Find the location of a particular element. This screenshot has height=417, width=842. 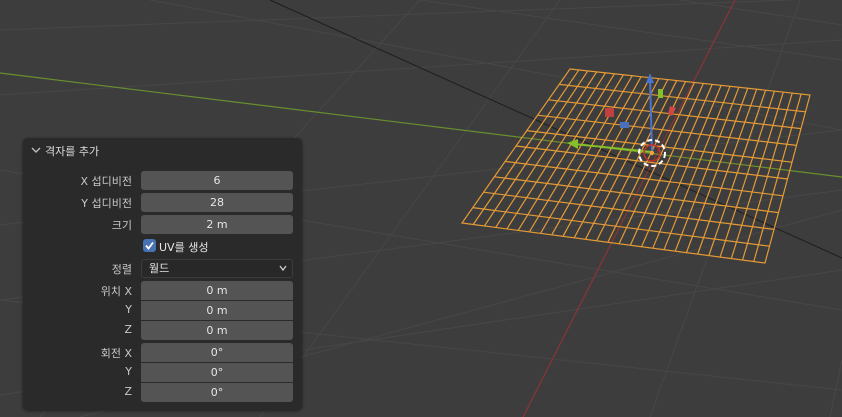

generate-uvs-checkbox is located at coordinates (149, 245).